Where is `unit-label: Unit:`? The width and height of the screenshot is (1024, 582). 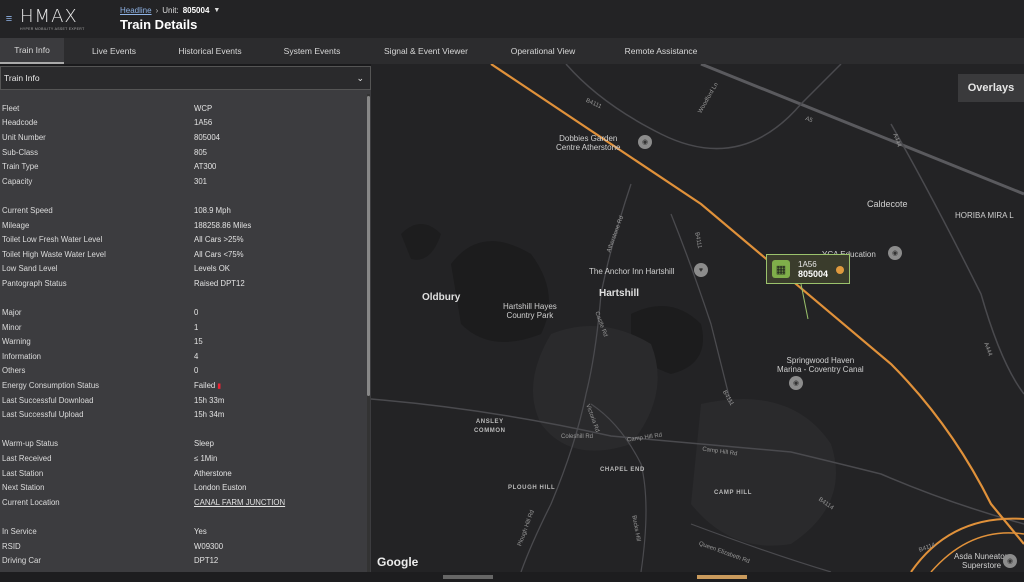 unit-label: Unit: is located at coordinates (170, 10).